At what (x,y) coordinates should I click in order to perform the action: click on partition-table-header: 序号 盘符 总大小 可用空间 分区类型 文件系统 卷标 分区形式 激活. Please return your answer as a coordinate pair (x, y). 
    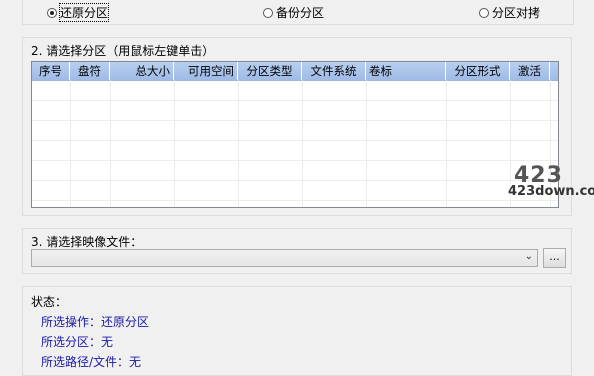
    Looking at the image, I should click on (295, 71).